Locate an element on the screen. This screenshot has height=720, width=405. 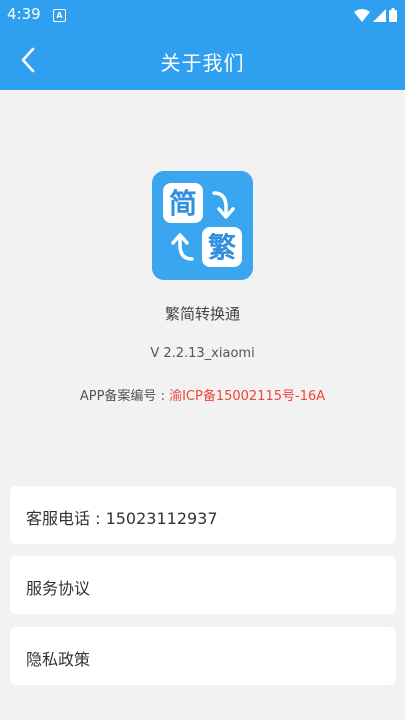
privacy-policy-label: 隐私政策 is located at coordinates (58, 659).